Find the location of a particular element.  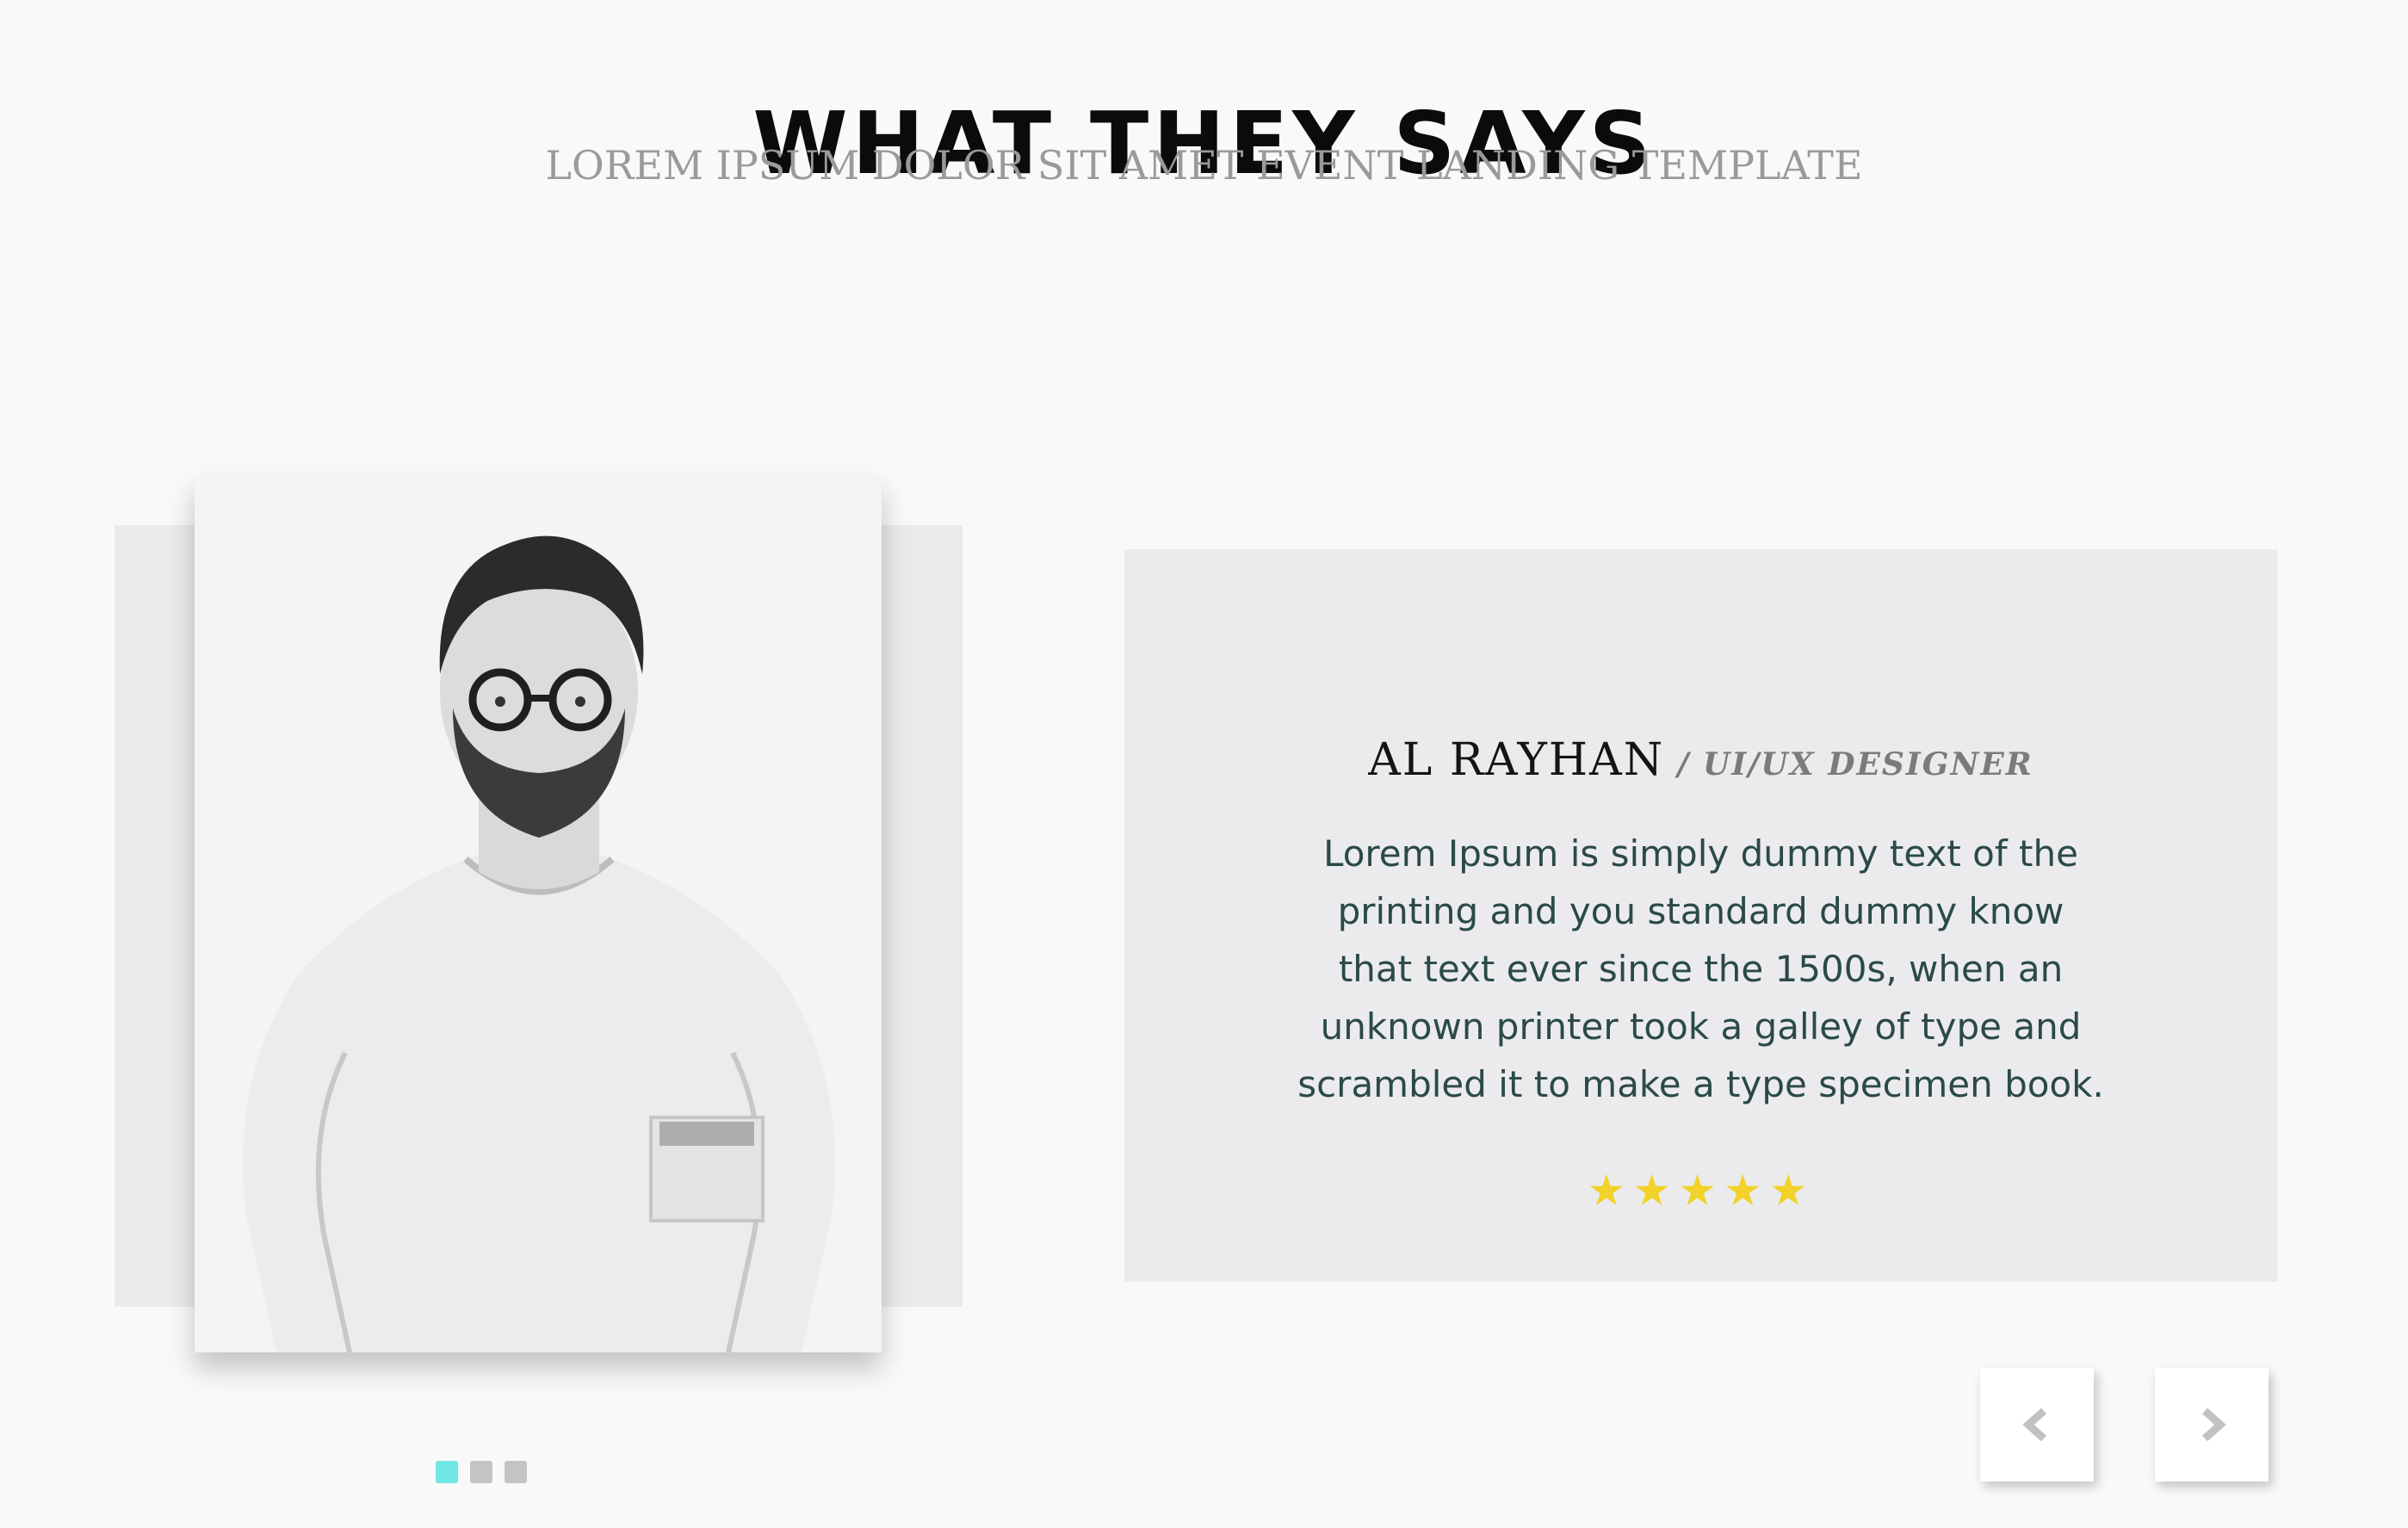

author-line: AL RAYHAN / UI/UX DESIGNER is located at coordinates (1700, 766).